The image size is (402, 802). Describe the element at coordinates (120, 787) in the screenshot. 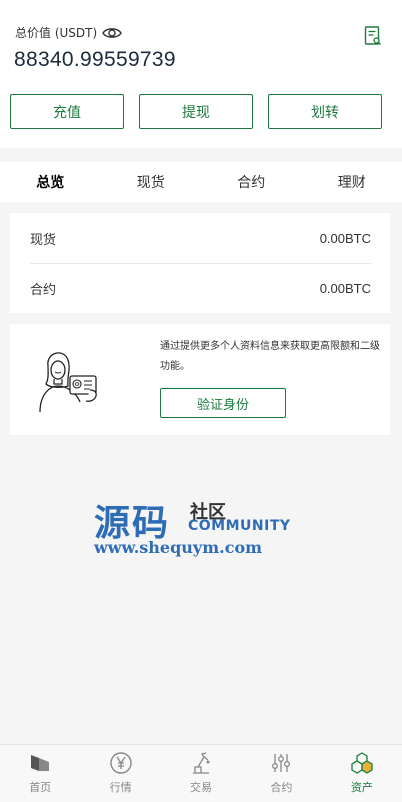

I see `nav-label: 行情` at that location.